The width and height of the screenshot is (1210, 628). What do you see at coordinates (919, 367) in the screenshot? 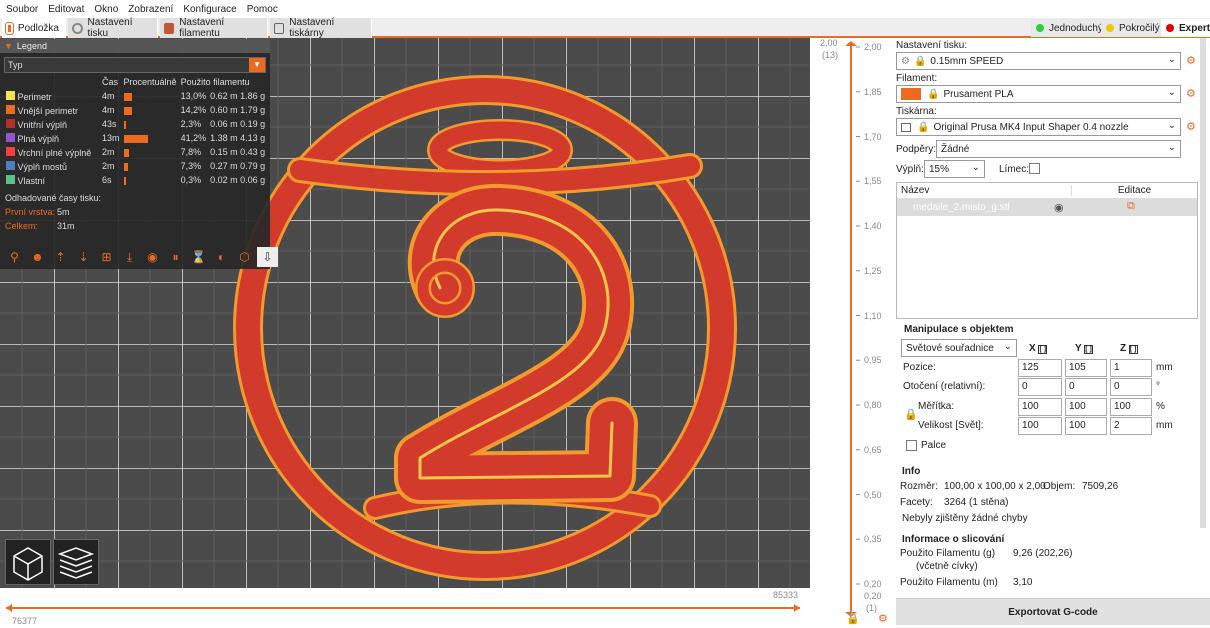
I see `position-label: Pozice:` at bounding box center [919, 367].